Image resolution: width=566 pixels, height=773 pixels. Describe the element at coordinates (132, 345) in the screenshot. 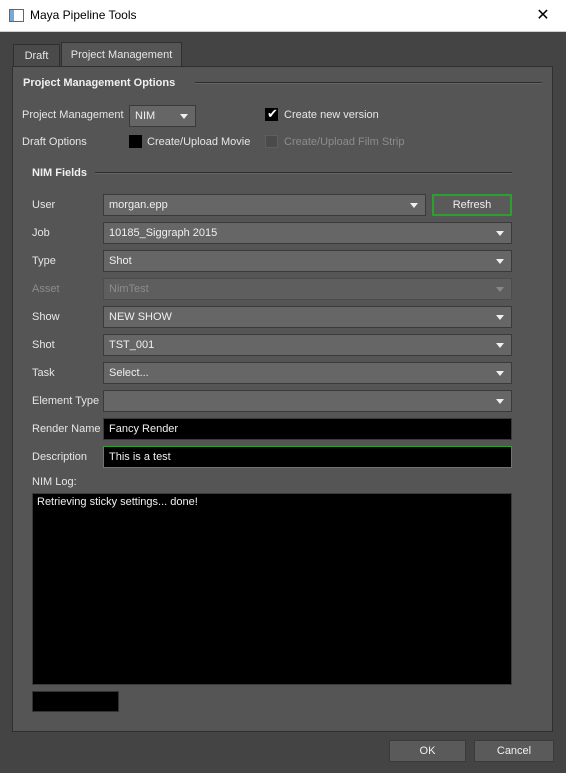

I see `shot-dropdown-value: TST_001` at that location.